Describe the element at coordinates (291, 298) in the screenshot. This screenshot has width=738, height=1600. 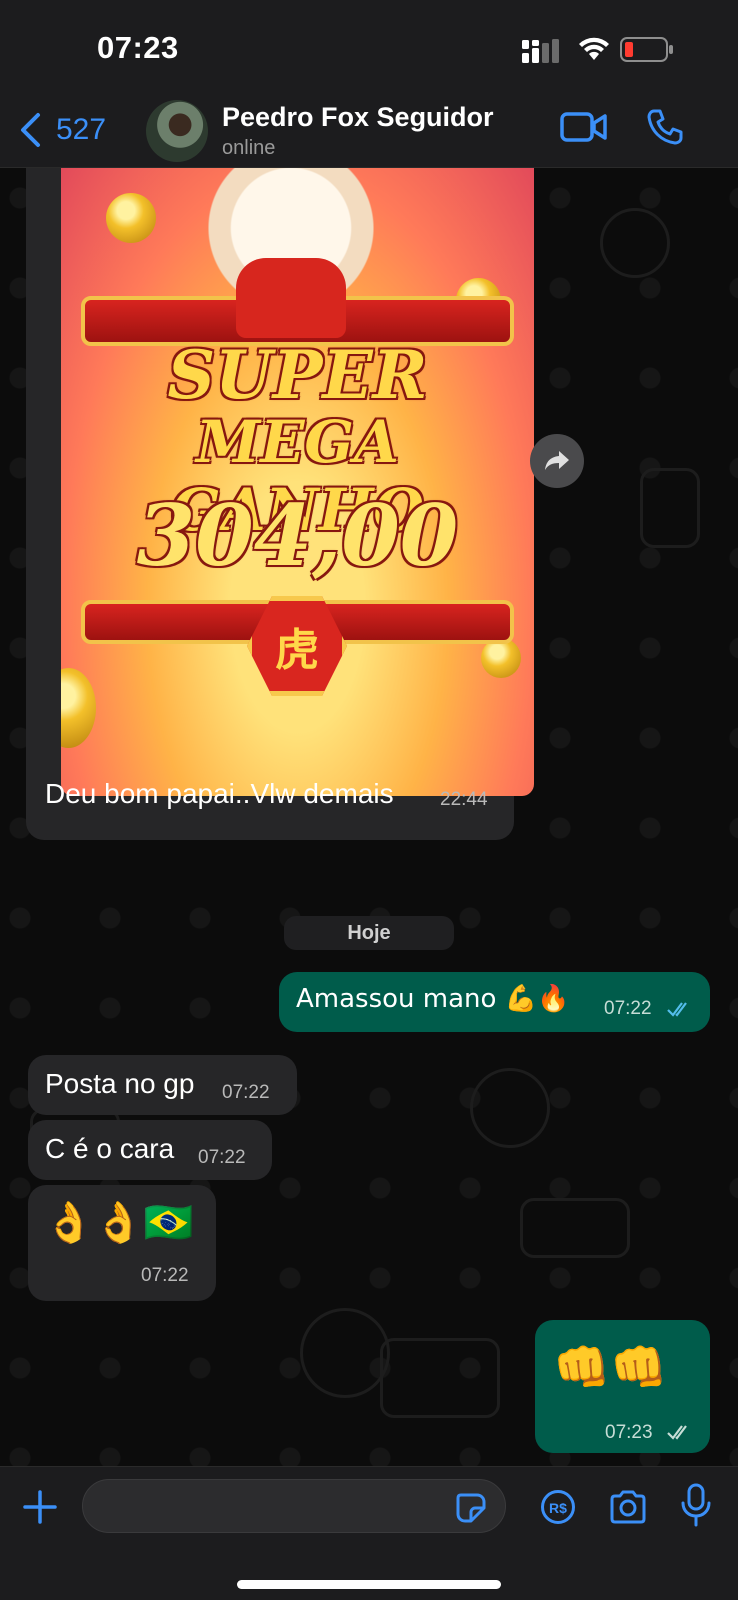
I see `tiger-shirt` at that location.